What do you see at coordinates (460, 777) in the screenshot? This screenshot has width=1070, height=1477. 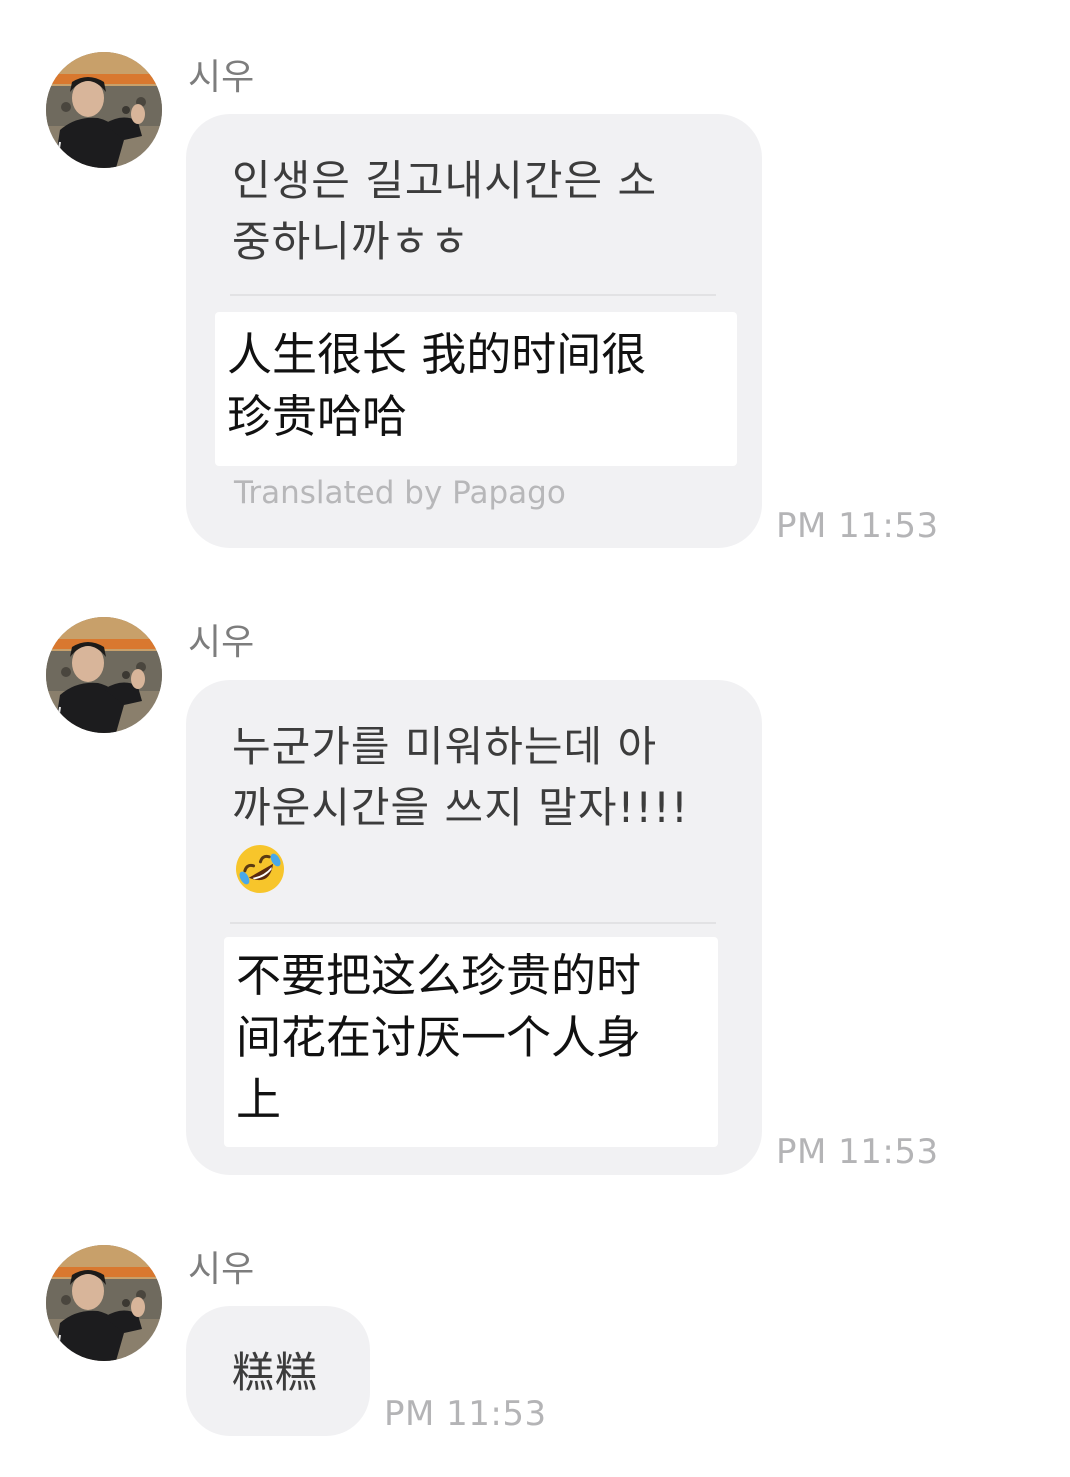 I see `message-text: 누군가를 미워하는데 아 까운시간을 쓰지 말자!!!!` at bounding box center [460, 777].